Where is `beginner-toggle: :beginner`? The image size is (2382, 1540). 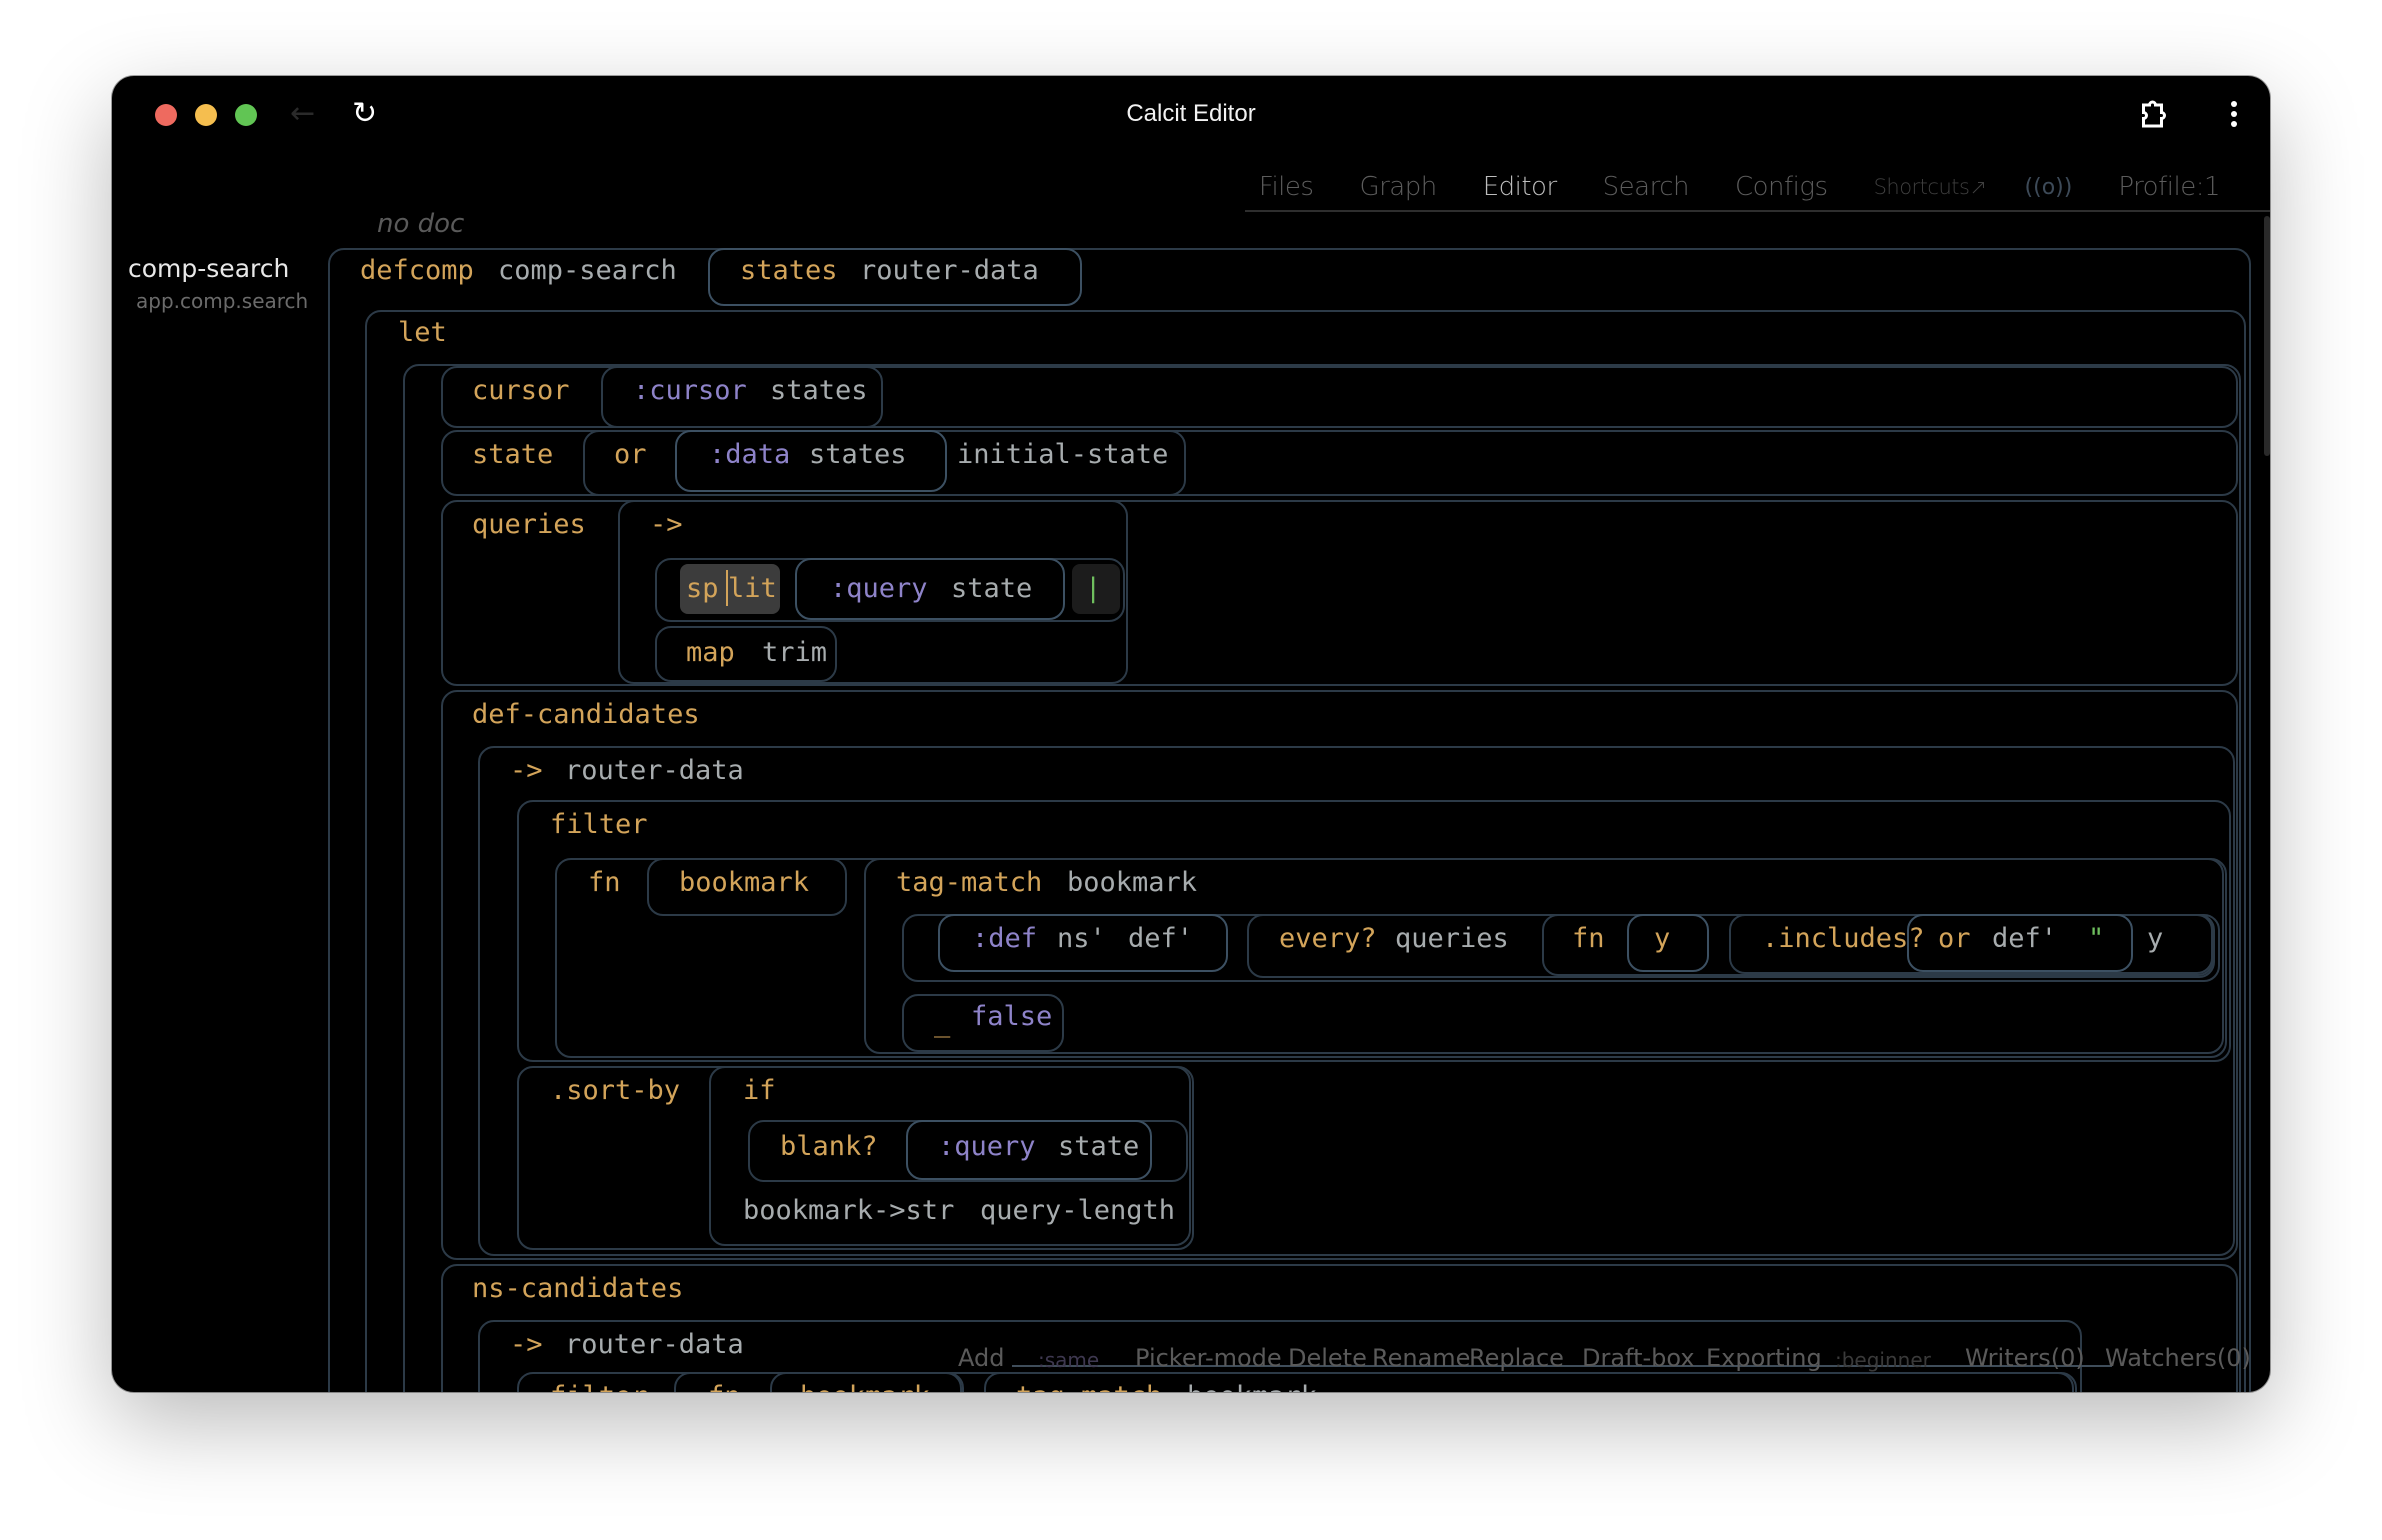
beginner-toggle: :beginner is located at coordinates (1883, 1360).